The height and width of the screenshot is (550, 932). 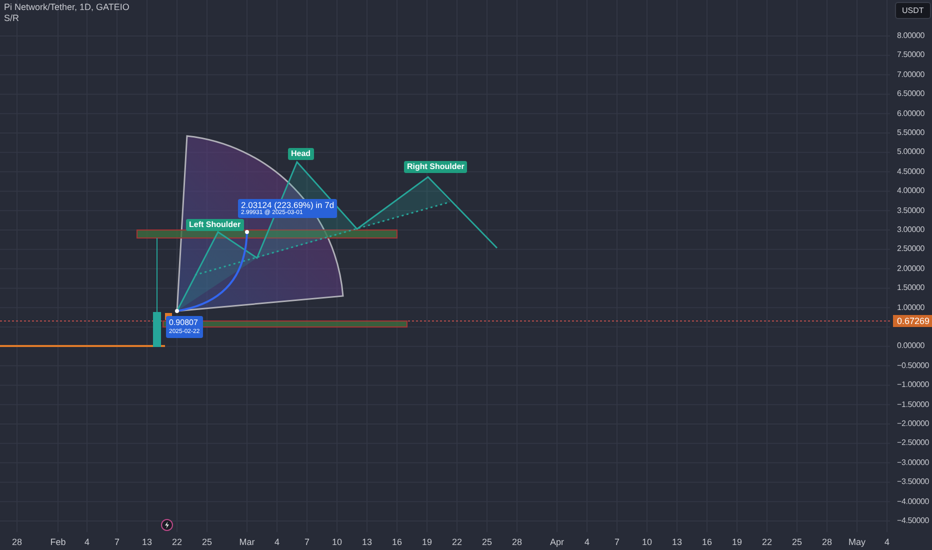 What do you see at coordinates (911, 114) in the screenshot?
I see `price-axis-label: 6.00000` at bounding box center [911, 114].